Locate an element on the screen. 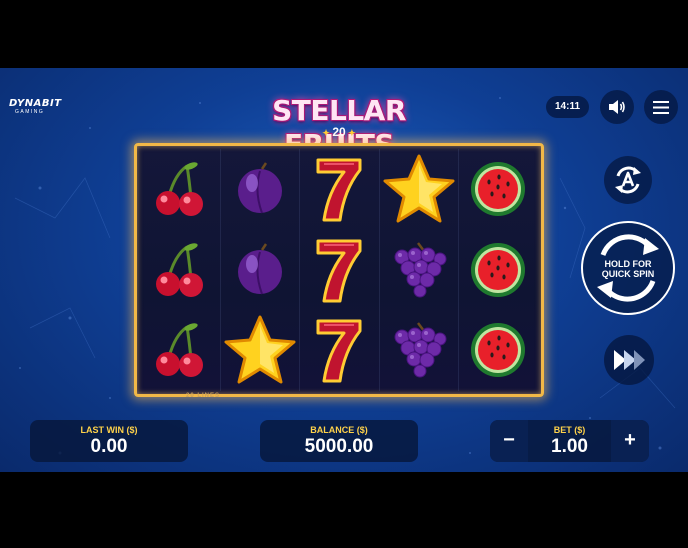  menu-button is located at coordinates (661, 107).